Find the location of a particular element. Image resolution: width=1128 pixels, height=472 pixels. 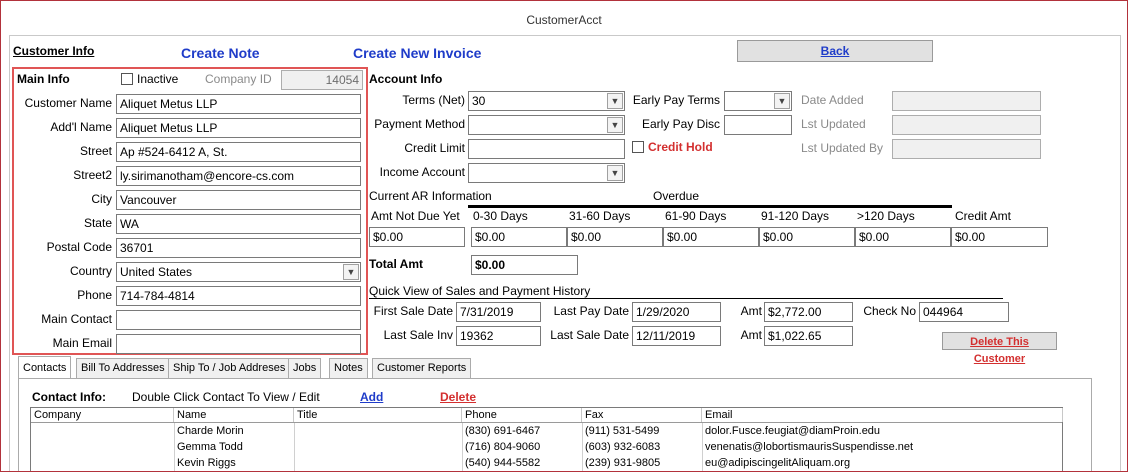

grid-cell-fax: (239) 931-9805 is located at coordinates (623, 463).